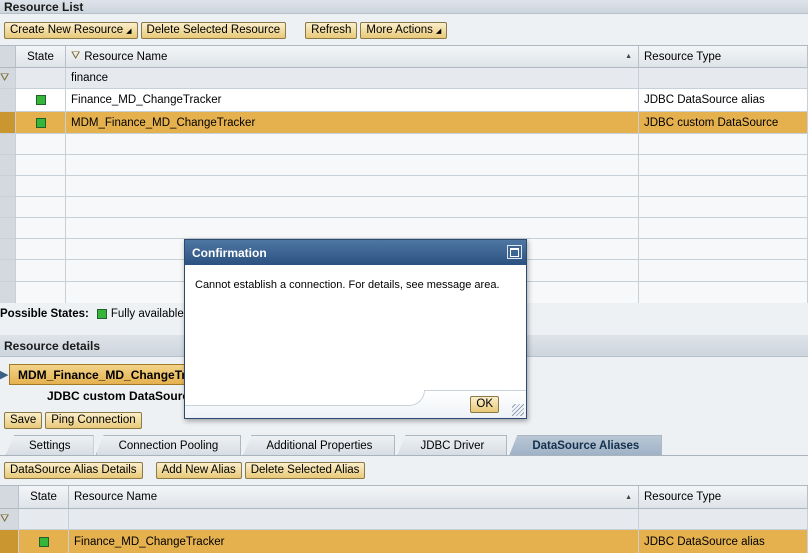 This screenshot has height=553, width=808. What do you see at coordinates (331, 30) in the screenshot?
I see `refresh-button: Refresh` at bounding box center [331, 30].